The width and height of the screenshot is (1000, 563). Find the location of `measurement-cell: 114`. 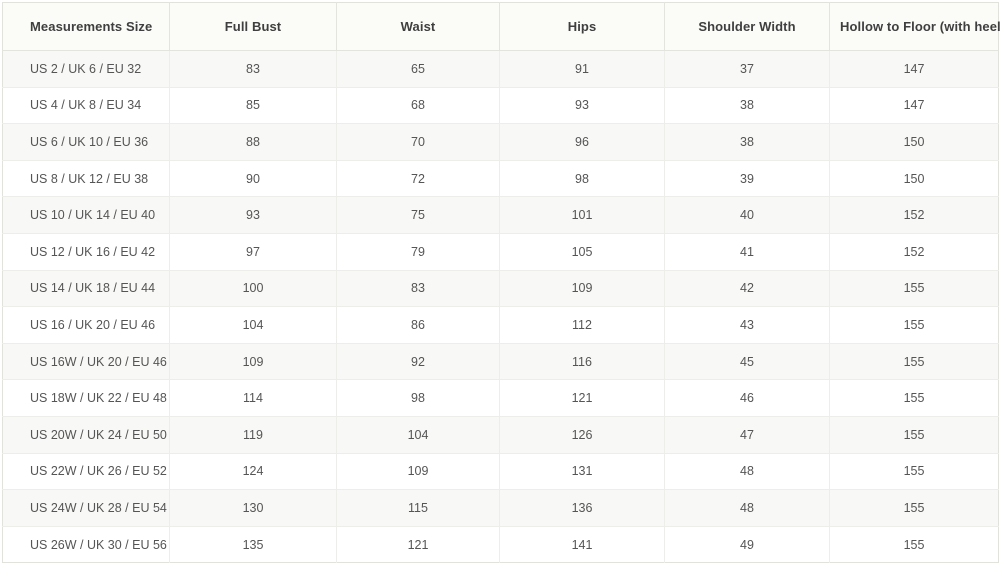

measurement-cell: 114 is located at coordinates (253, 398).